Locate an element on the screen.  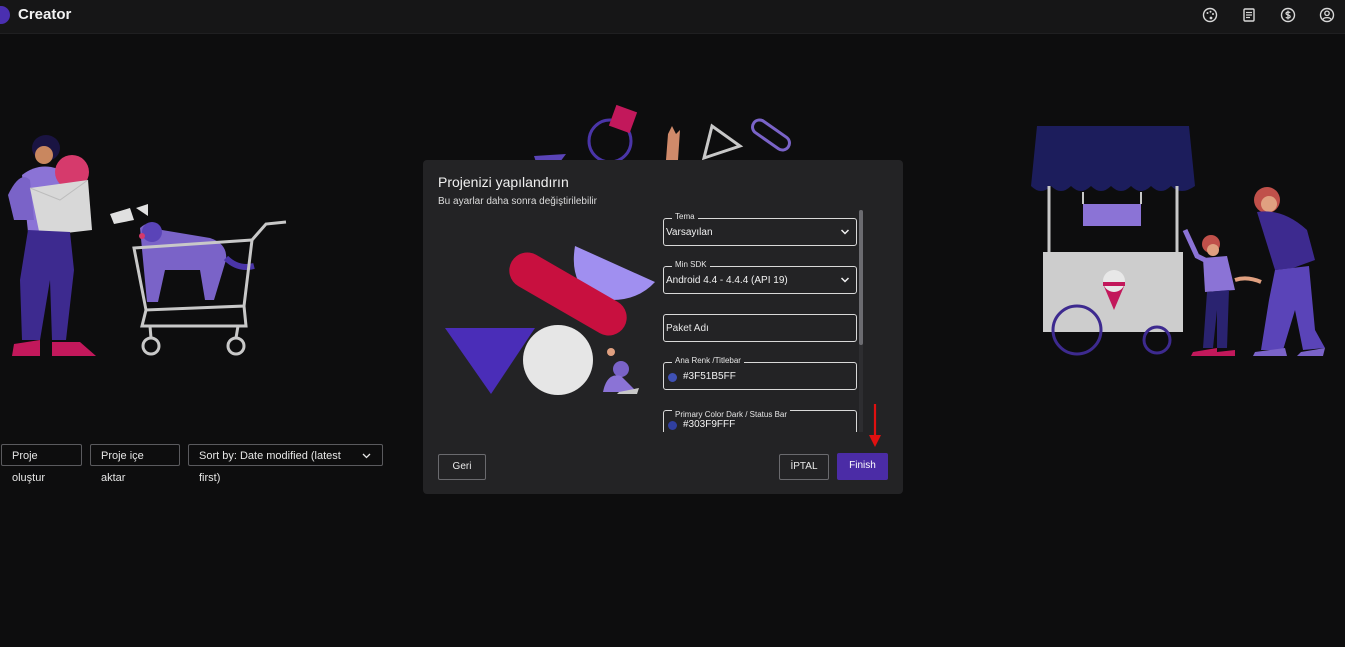
primary-dark-value: #303F9FFF is located at coordinates (709, 424).